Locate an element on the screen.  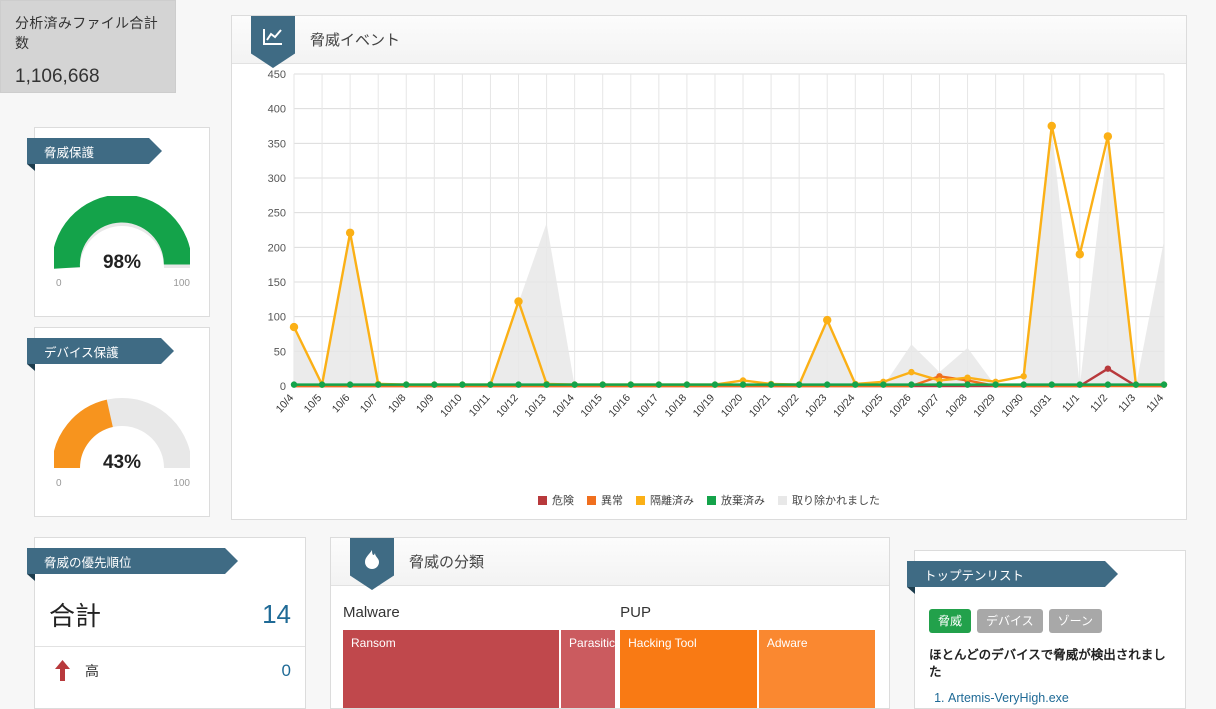
legend-label: 異常 is located at coordinates (612, 501).